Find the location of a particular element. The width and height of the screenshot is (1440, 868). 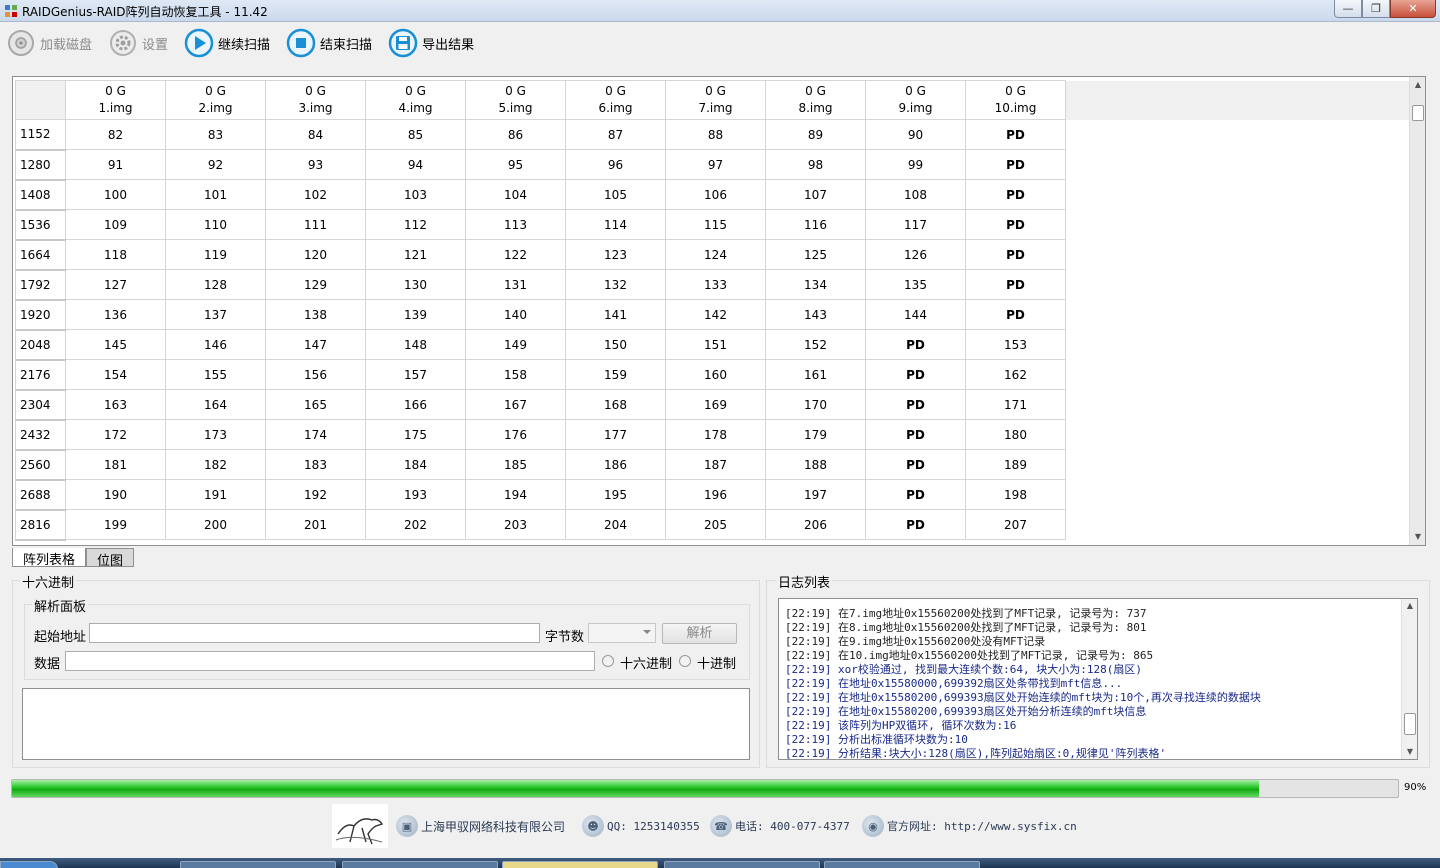

block-cell: 186 is located at coordinates (615, 464).